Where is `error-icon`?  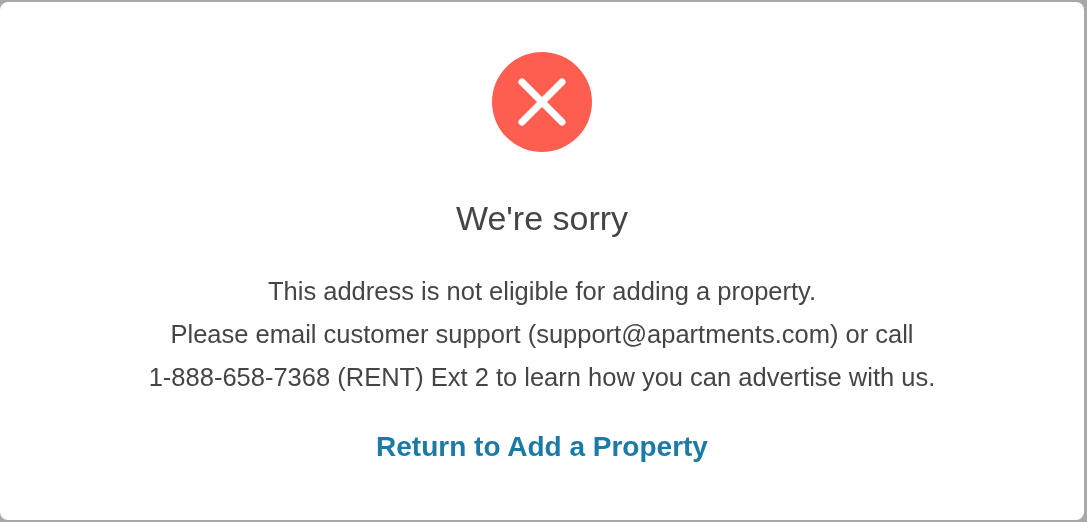 error-icon is located at coordinates (542, 102).